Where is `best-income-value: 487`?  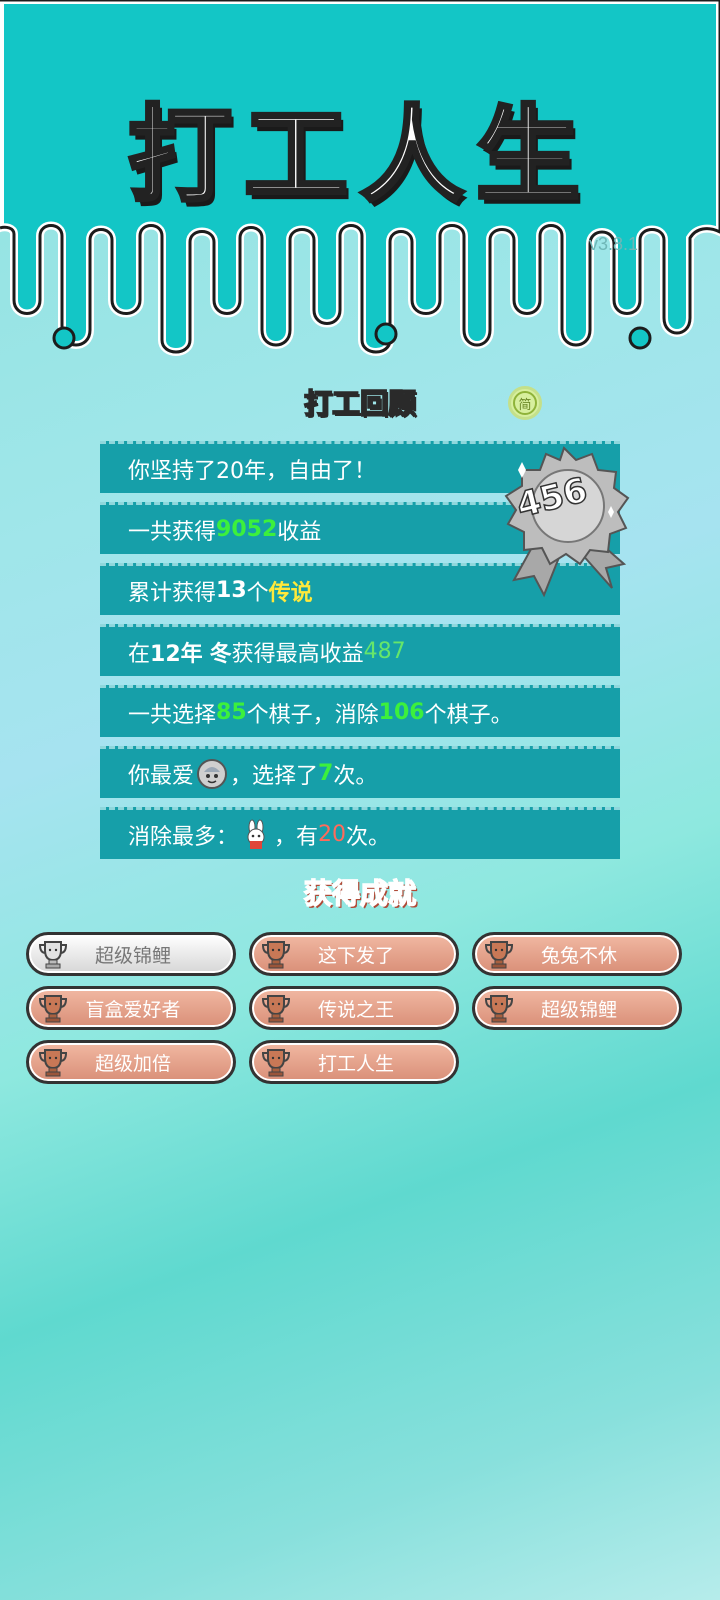
best-income-value: 487 is located at coordinates (384, 651).